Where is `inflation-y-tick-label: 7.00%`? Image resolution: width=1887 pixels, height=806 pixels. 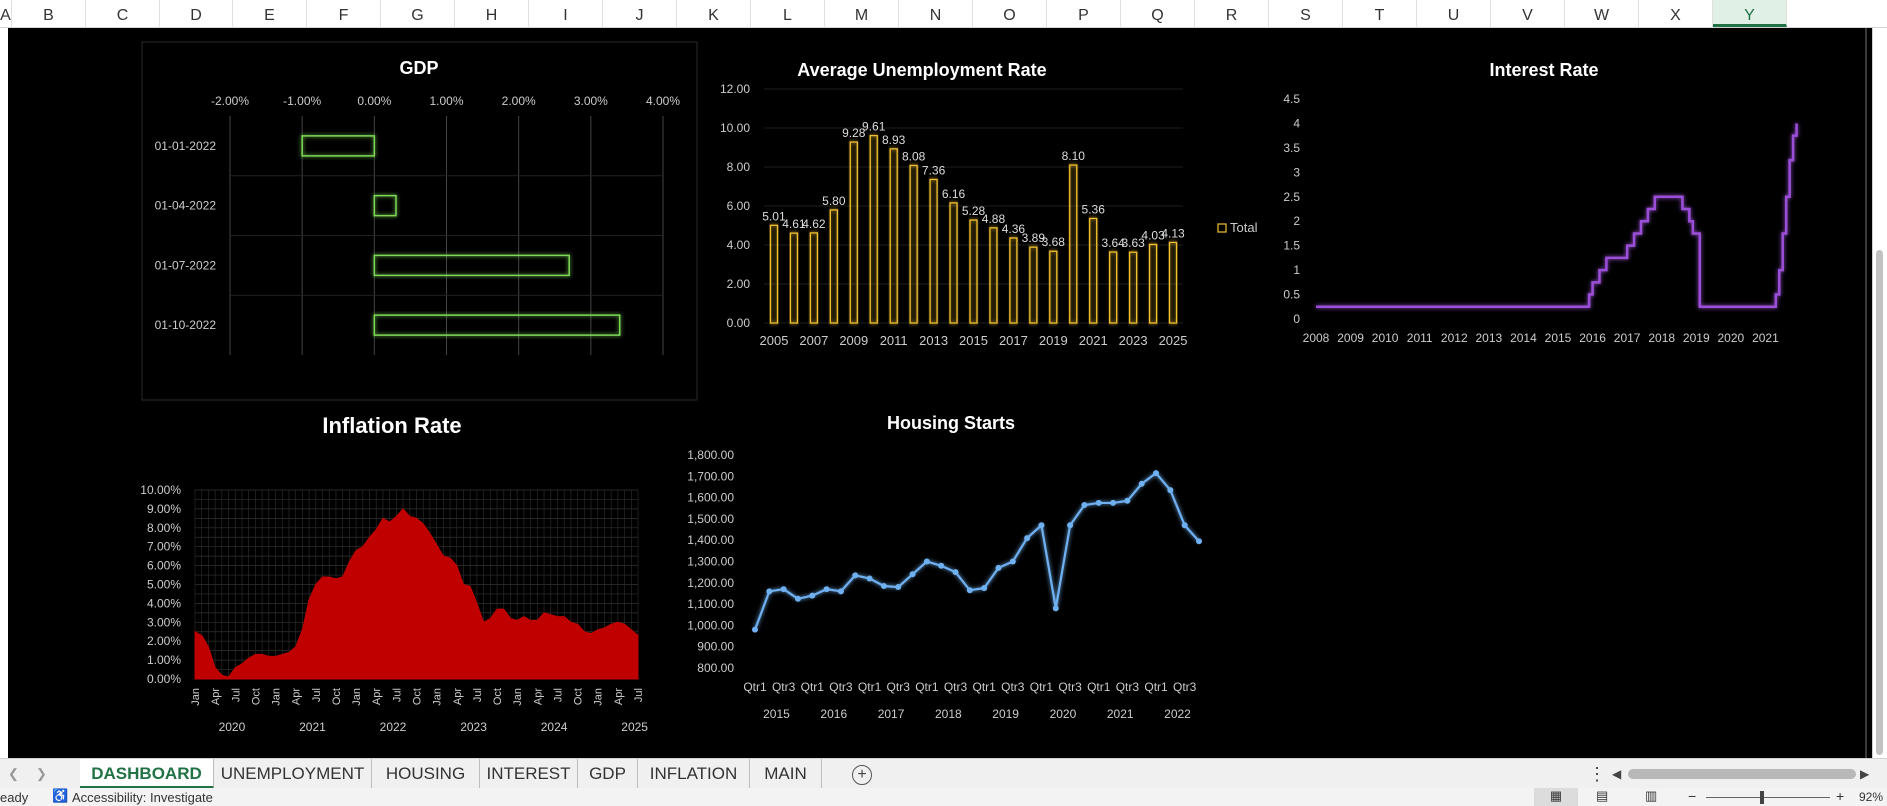 inflation-y-tick-label: 7.00% is located at coordinates (164, 547).